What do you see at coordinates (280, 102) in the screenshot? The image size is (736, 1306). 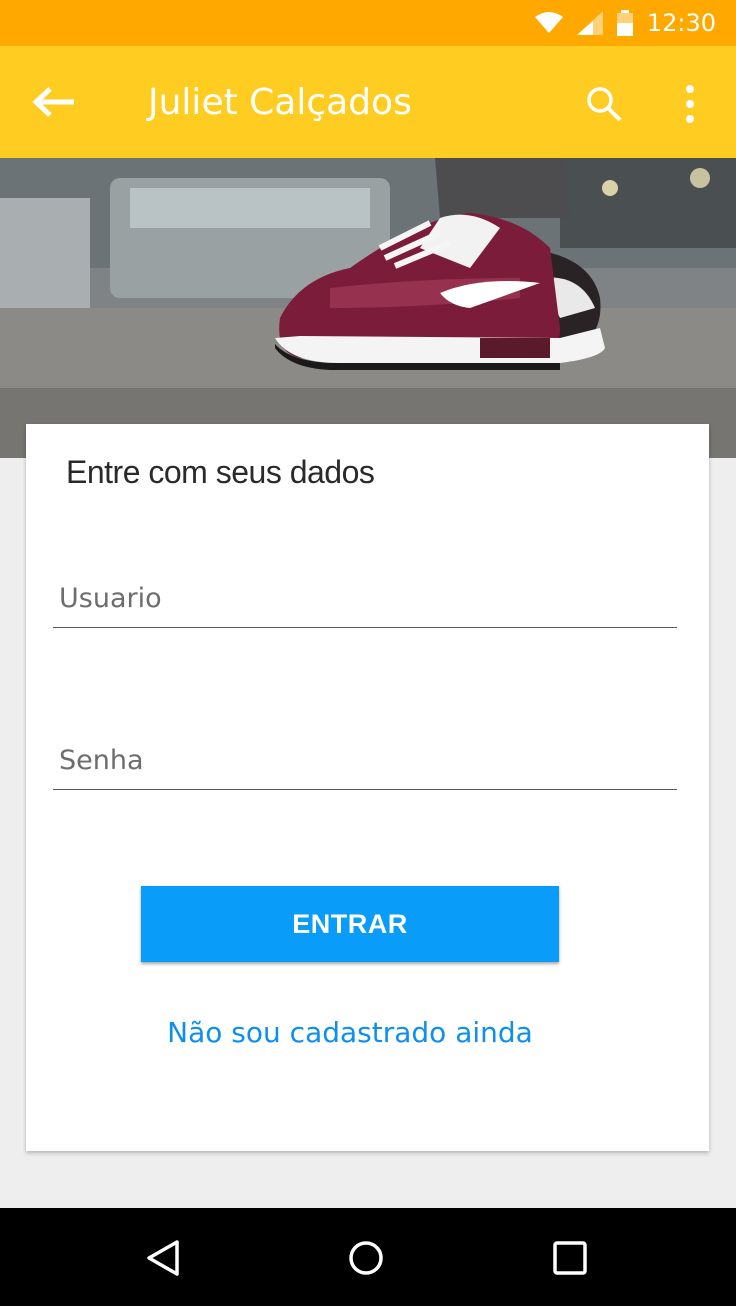 I see `app-title: Juliet Calçados` at bounding box center [280, 102].